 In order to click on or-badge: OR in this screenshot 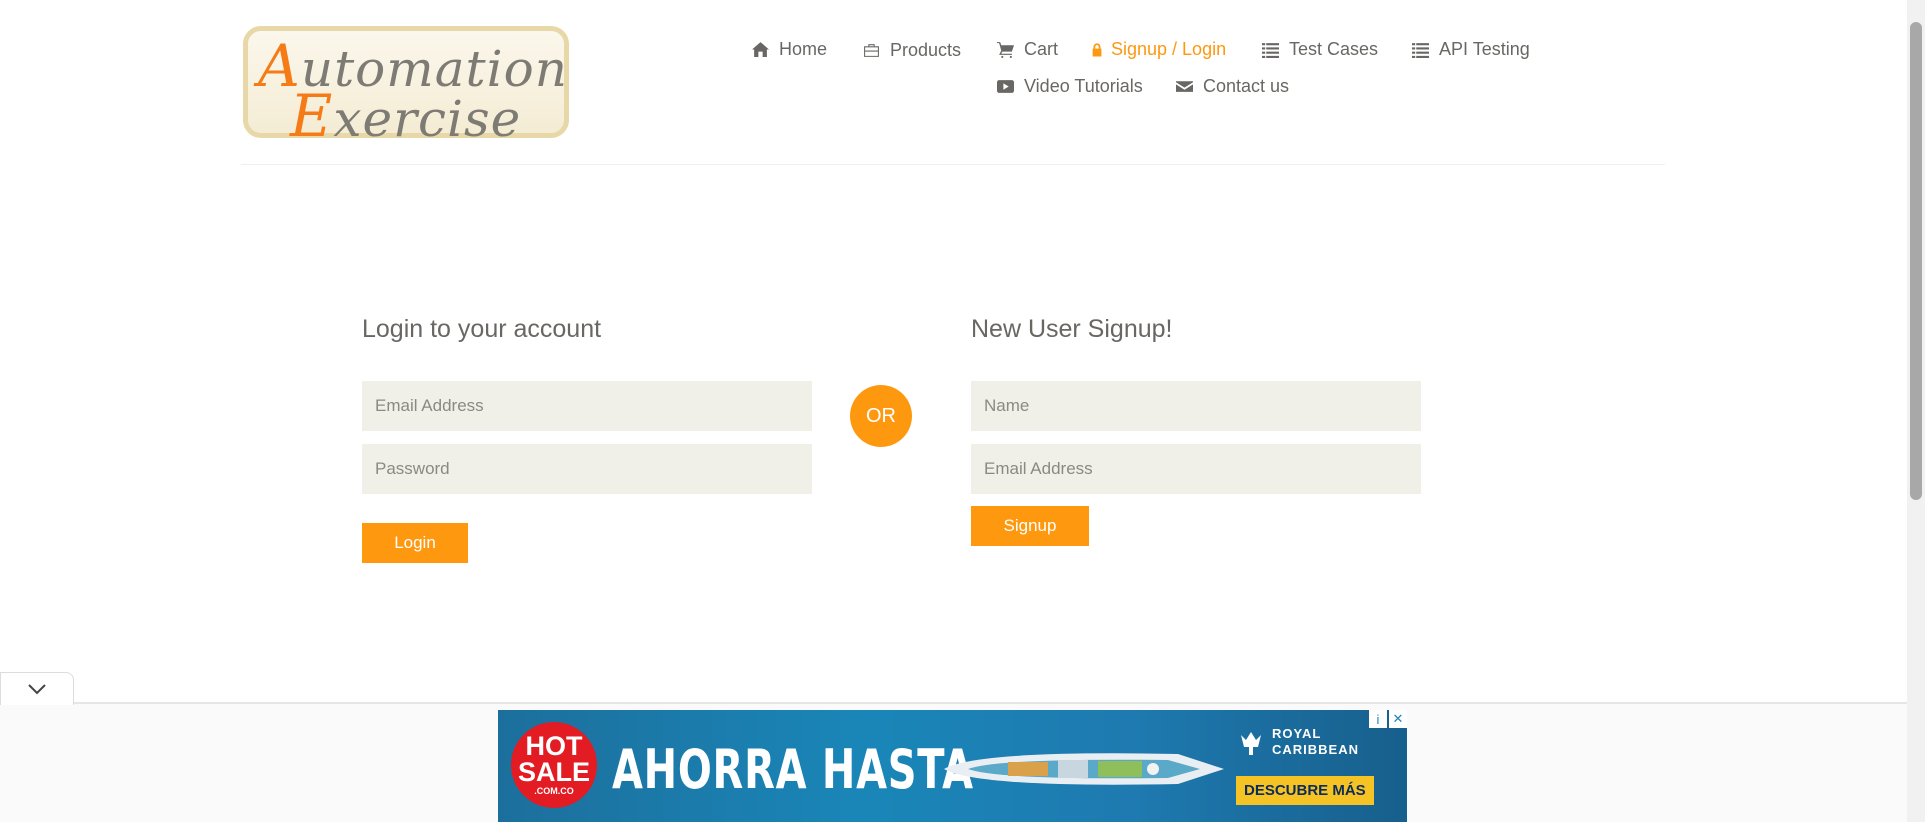, I will do `click(881, 416)`.